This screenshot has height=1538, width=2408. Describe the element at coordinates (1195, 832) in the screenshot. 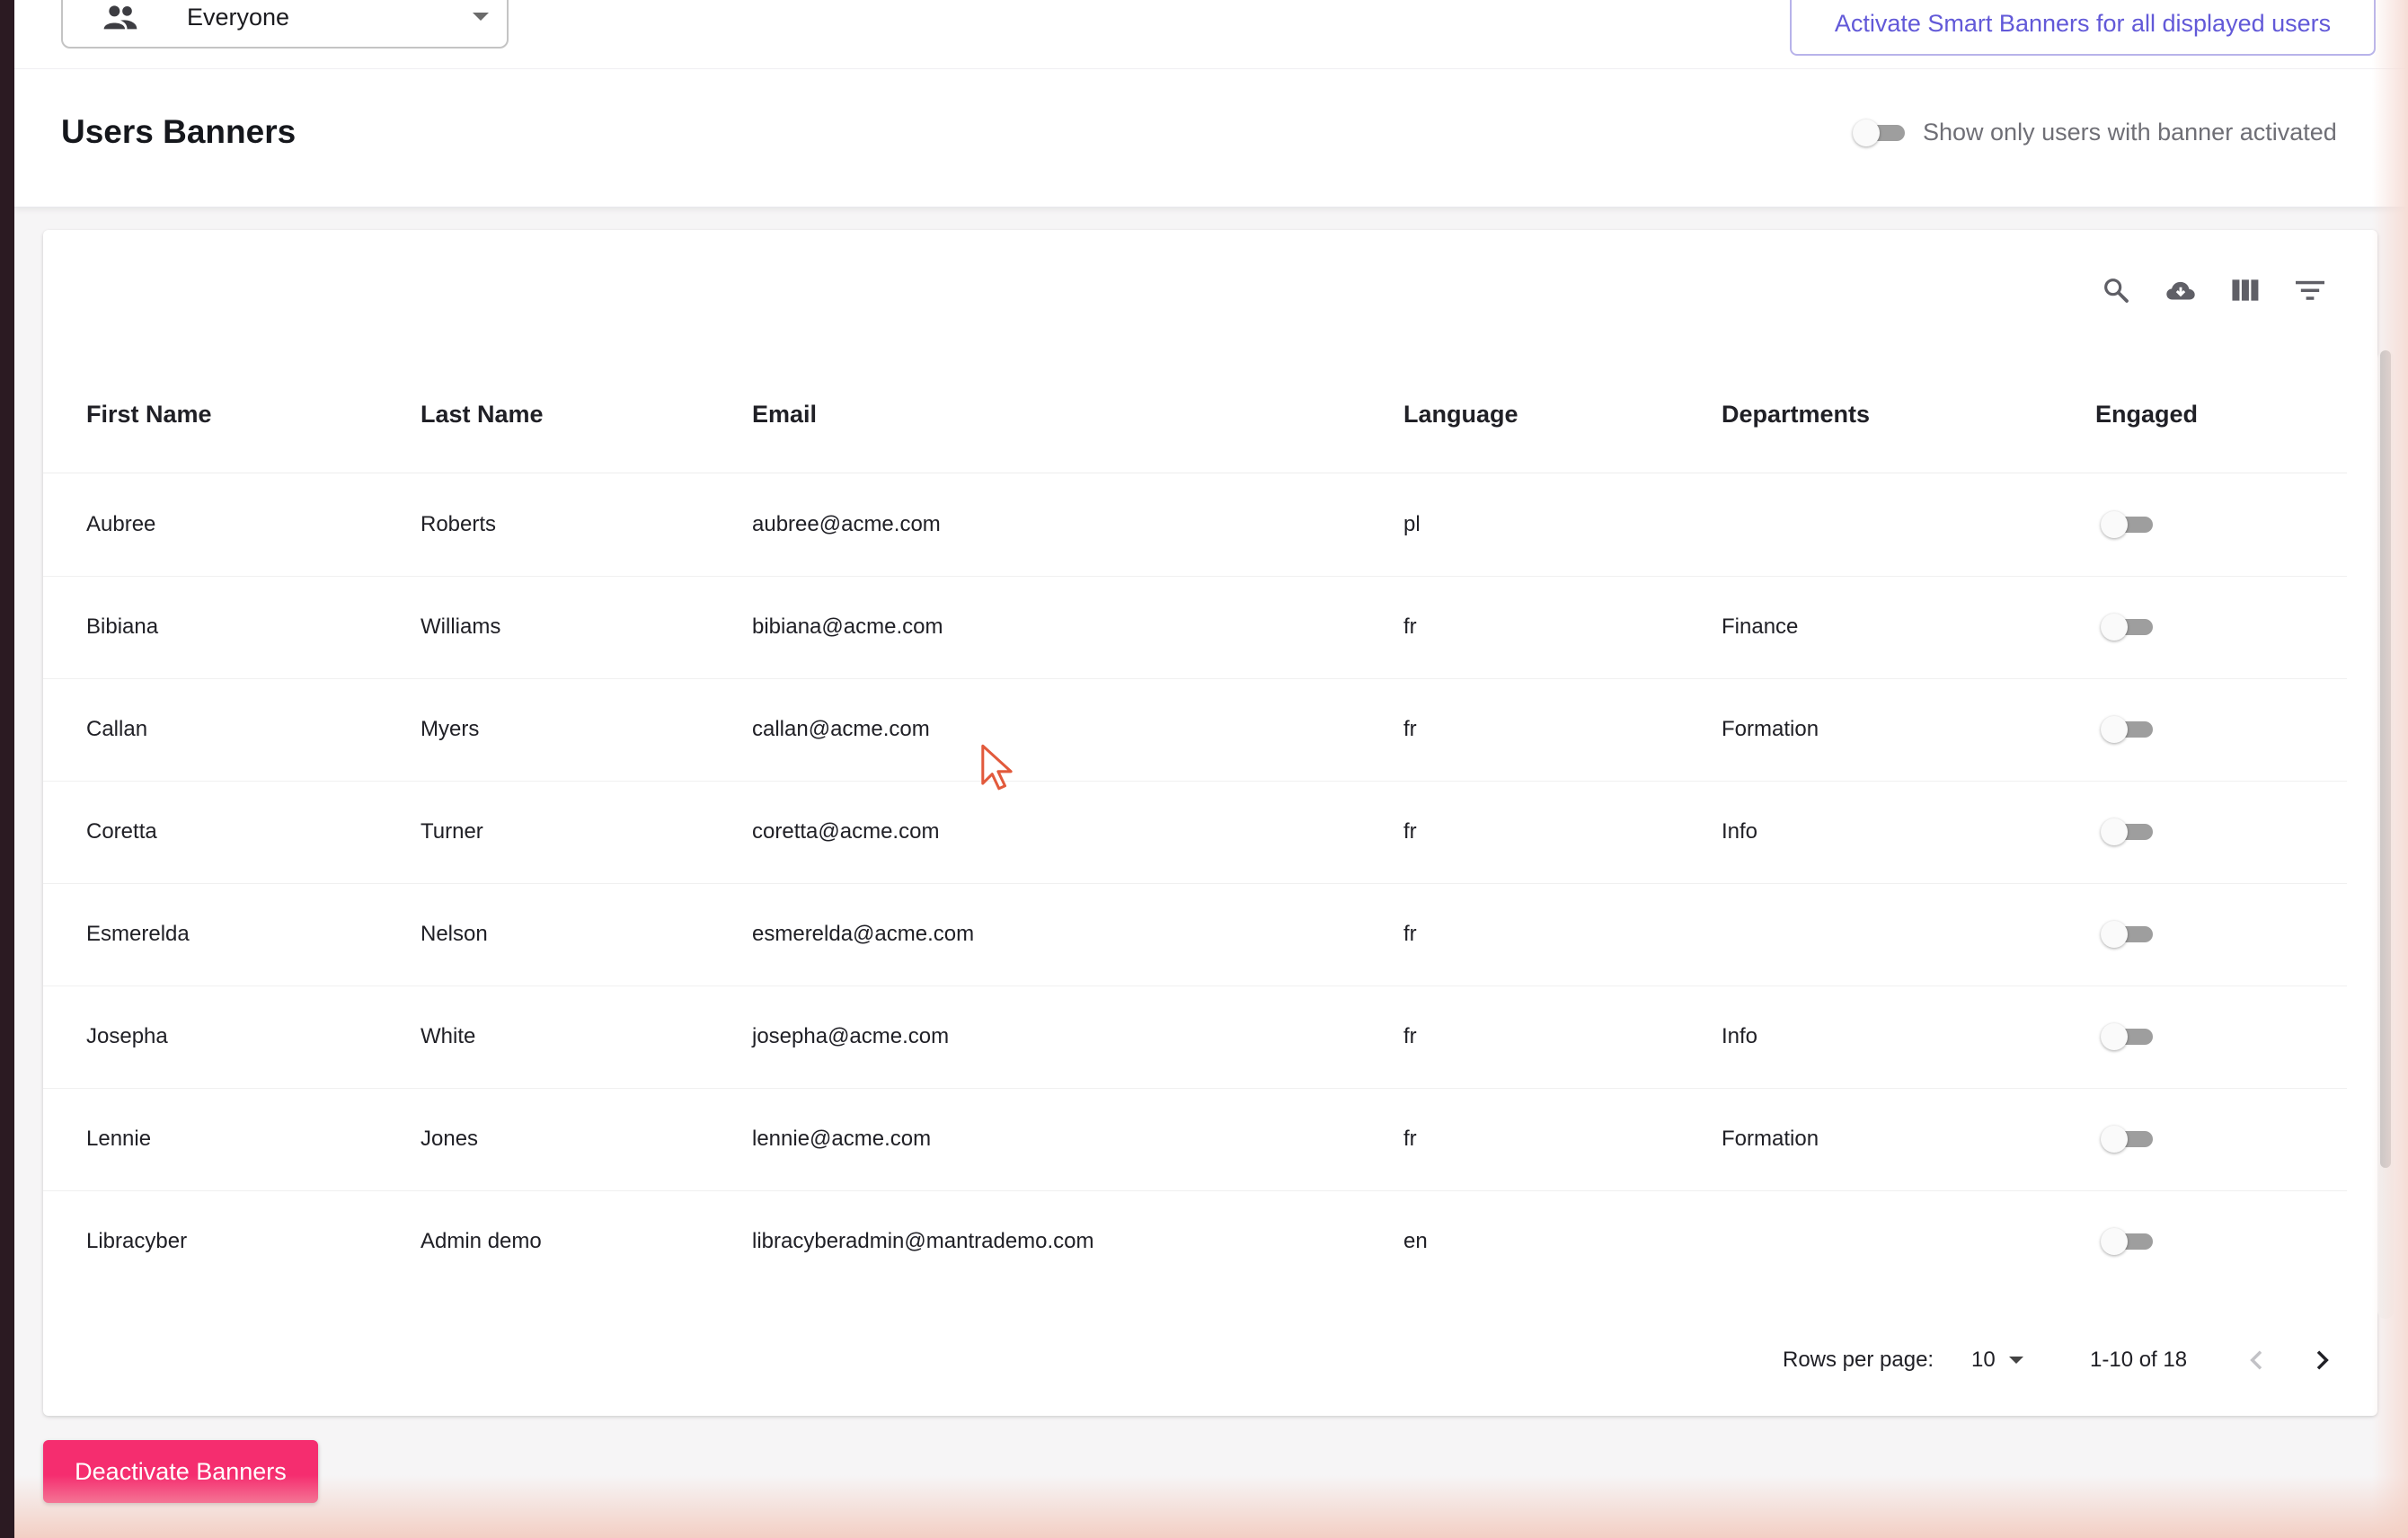

I see `table-row: Coretta Turner coretta@acme.com fr Info` at that location.